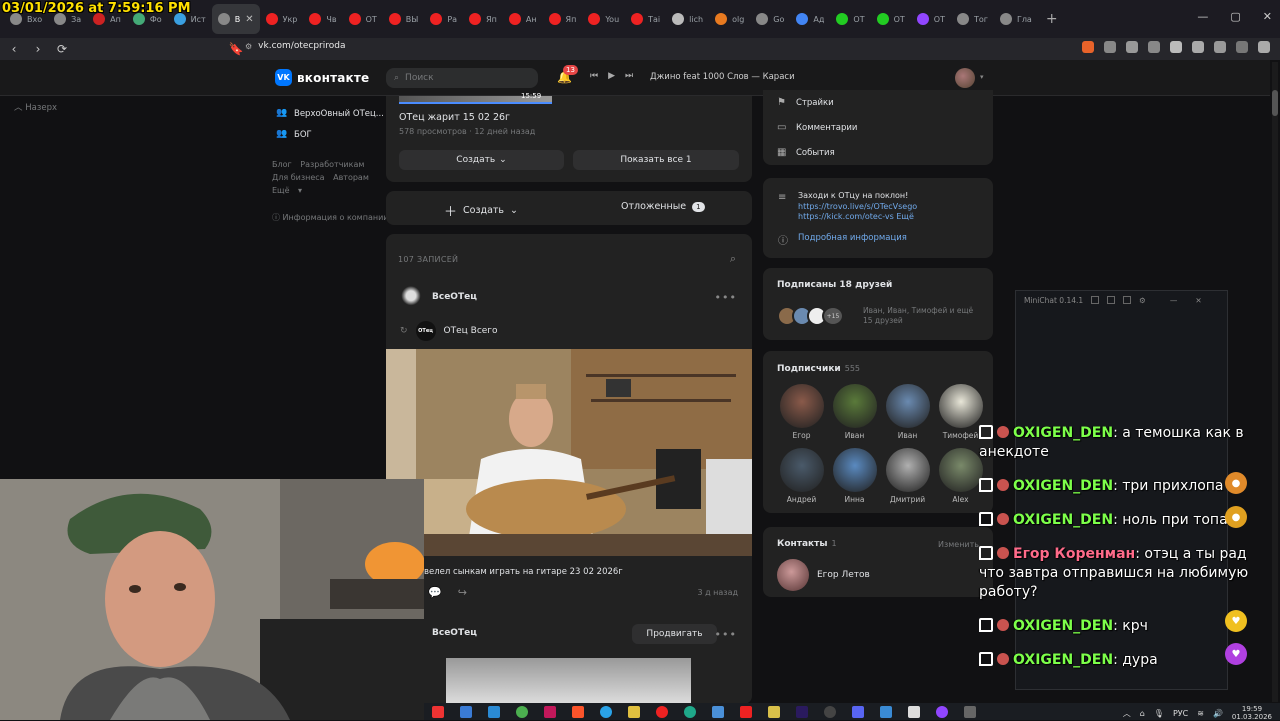 This screenshot has width=1280, height=721. Describe the element at coordinates (1052, 19) in the screenshot. I see `new-tab-icon: +` at that location.